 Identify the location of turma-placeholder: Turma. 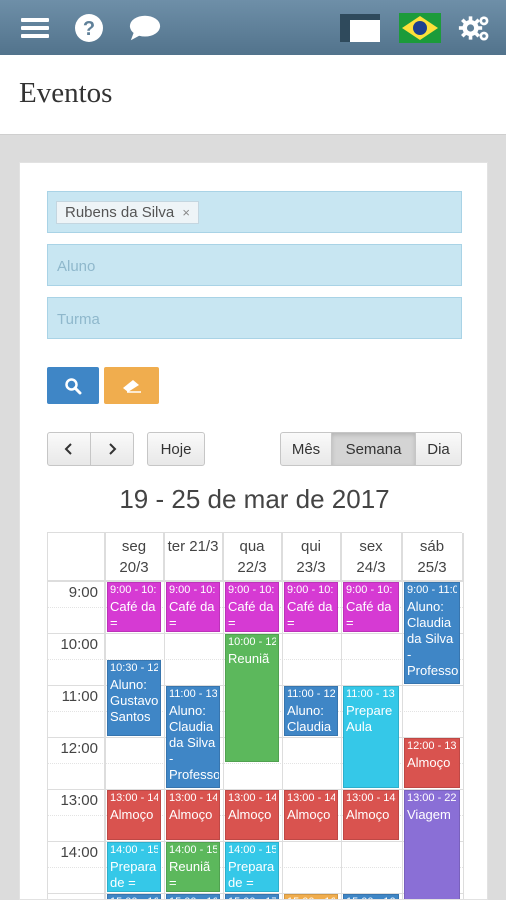
(78, 319).